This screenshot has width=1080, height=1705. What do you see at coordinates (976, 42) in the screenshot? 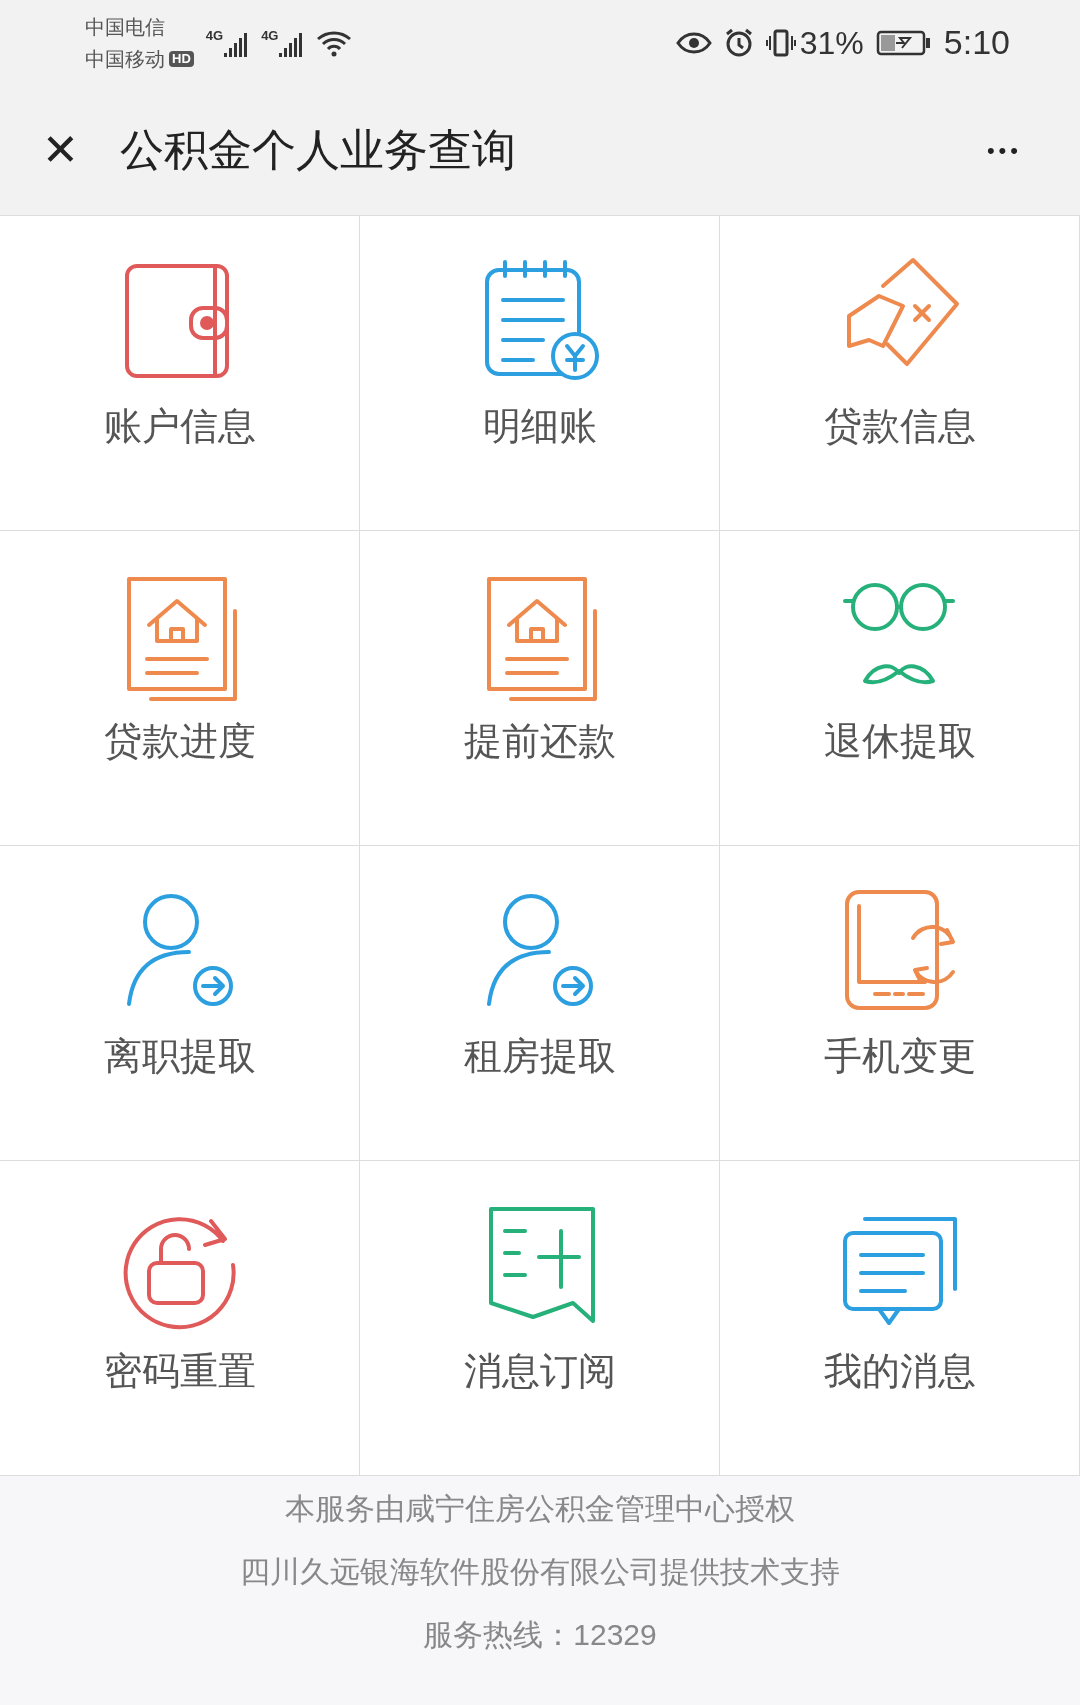
I see `clock-time: 5:10` at bounding box center [976, 42].